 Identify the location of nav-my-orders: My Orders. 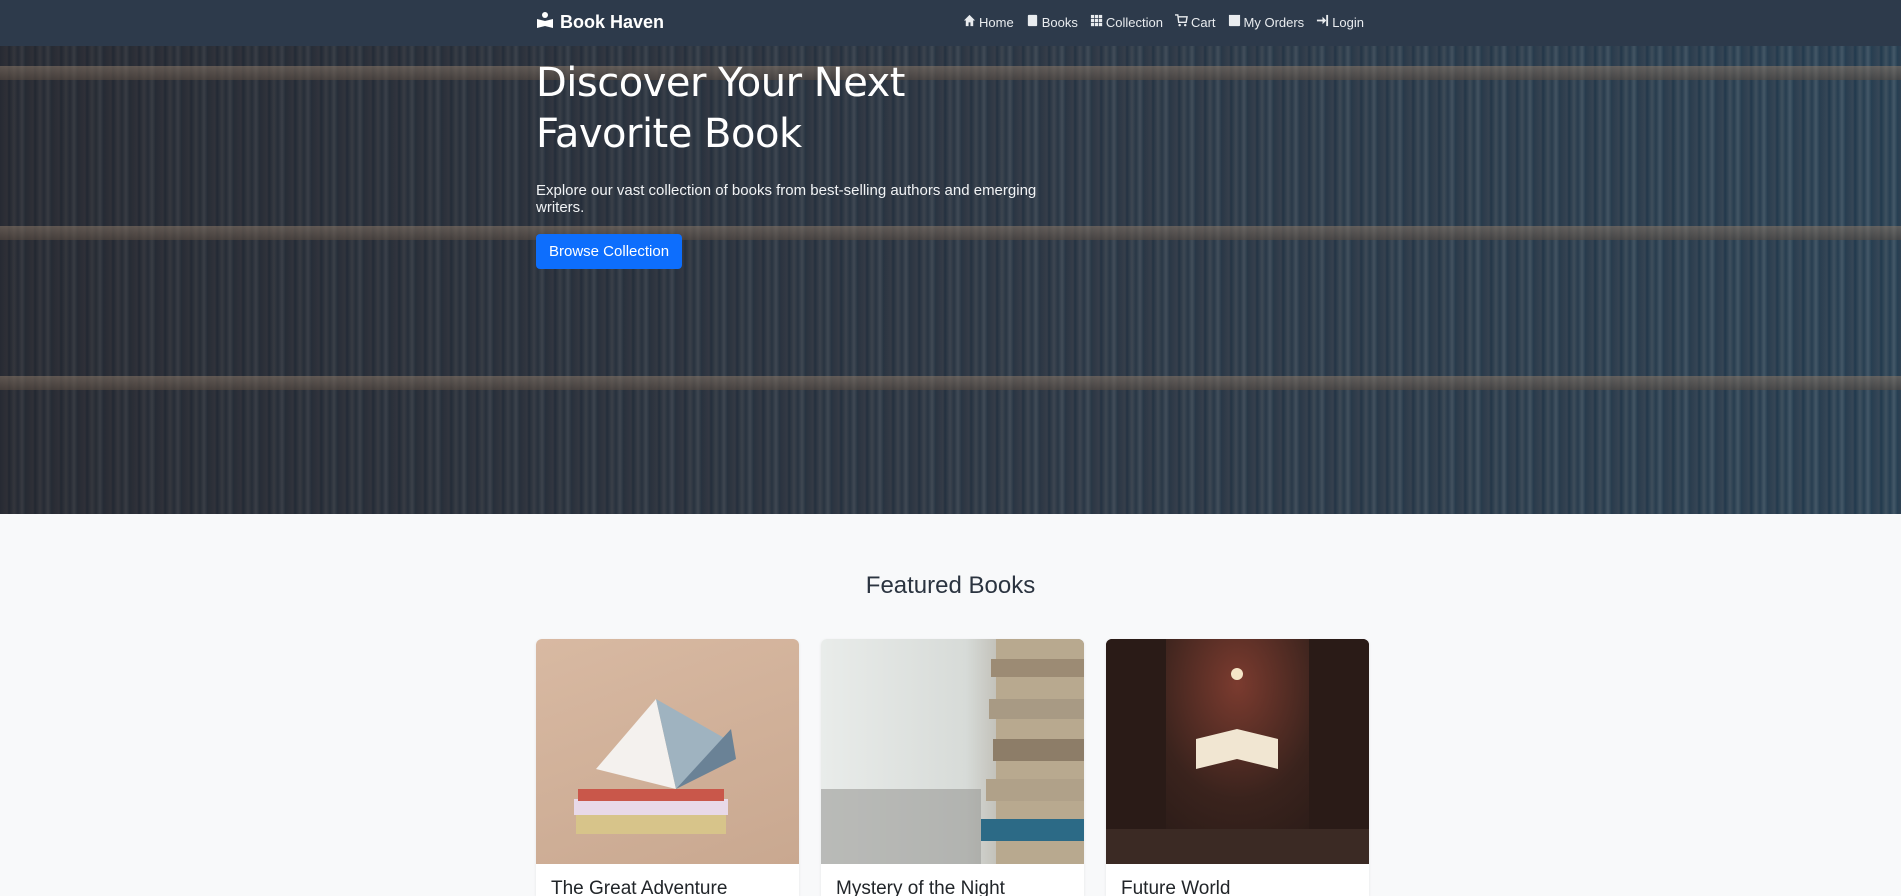
(1266, 22).